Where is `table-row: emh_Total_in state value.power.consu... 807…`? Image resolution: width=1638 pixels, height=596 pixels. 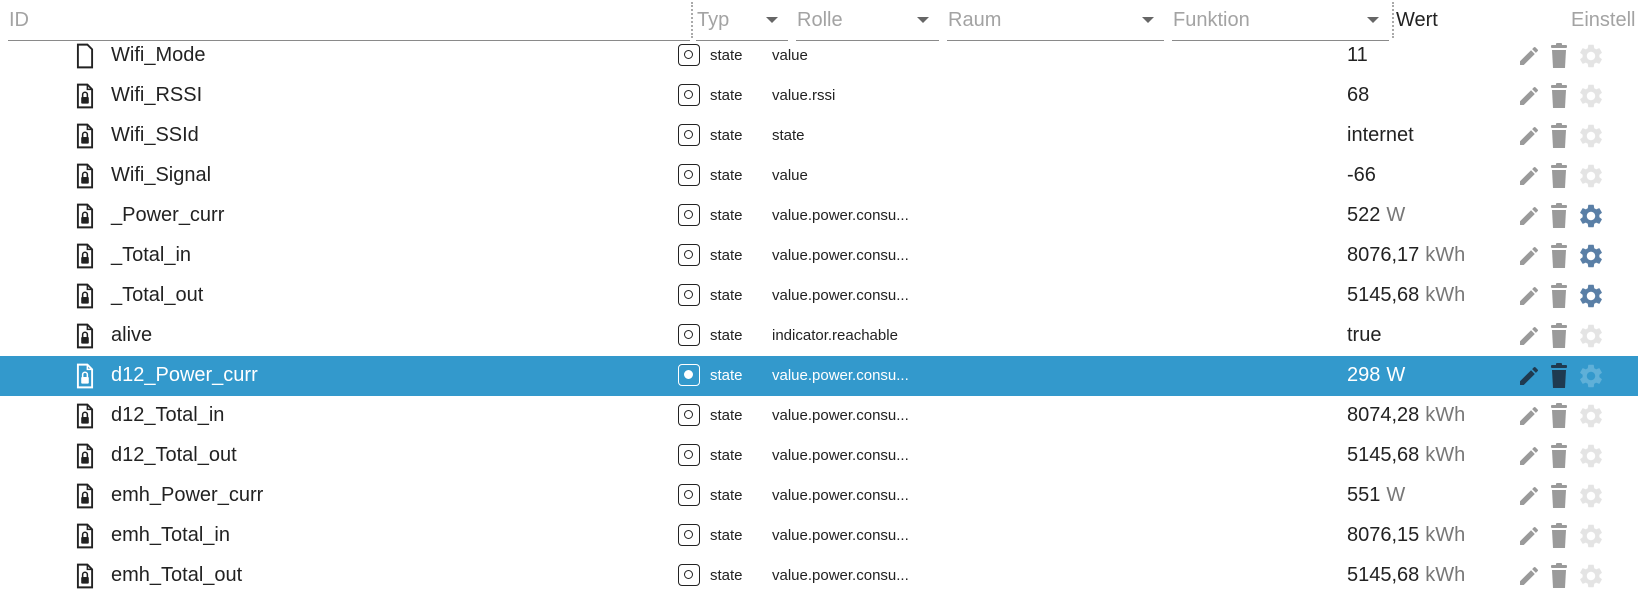
table-row: emh_Total_in state value.power.consu... 807… is located at coordinates (819, 536).